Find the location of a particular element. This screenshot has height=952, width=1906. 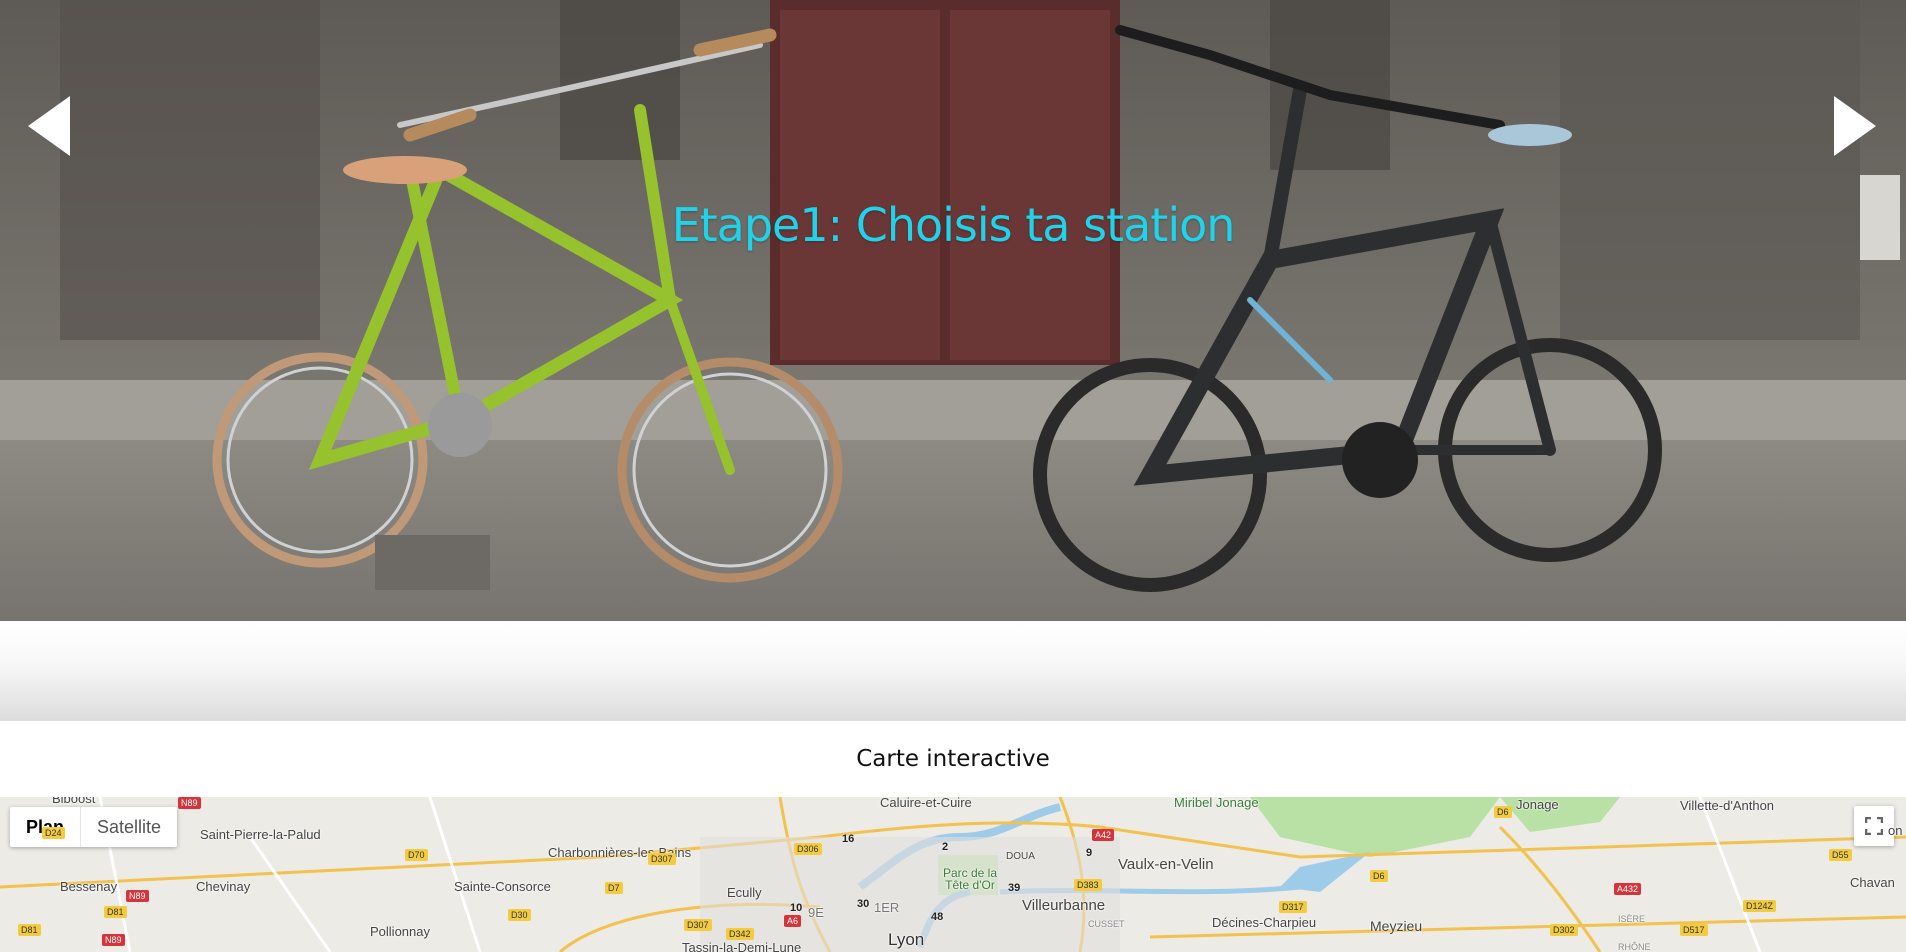

map-label: RHÔNE is located at coordinates (1634, 947).